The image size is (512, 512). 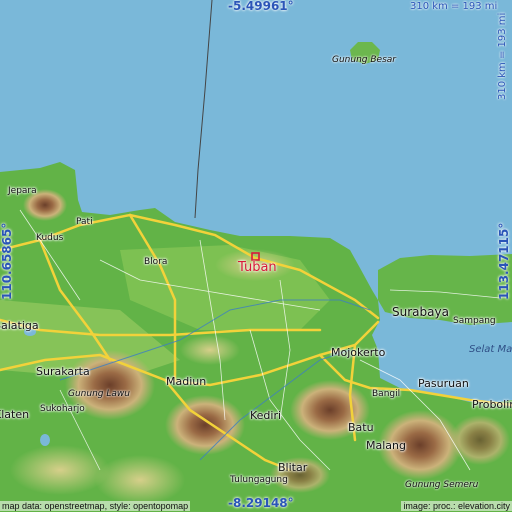 What do you see at coordinates (474, 321) in the screenshot?
I see `city-label-sampang: Sampang` at bounding box center [474, 321].